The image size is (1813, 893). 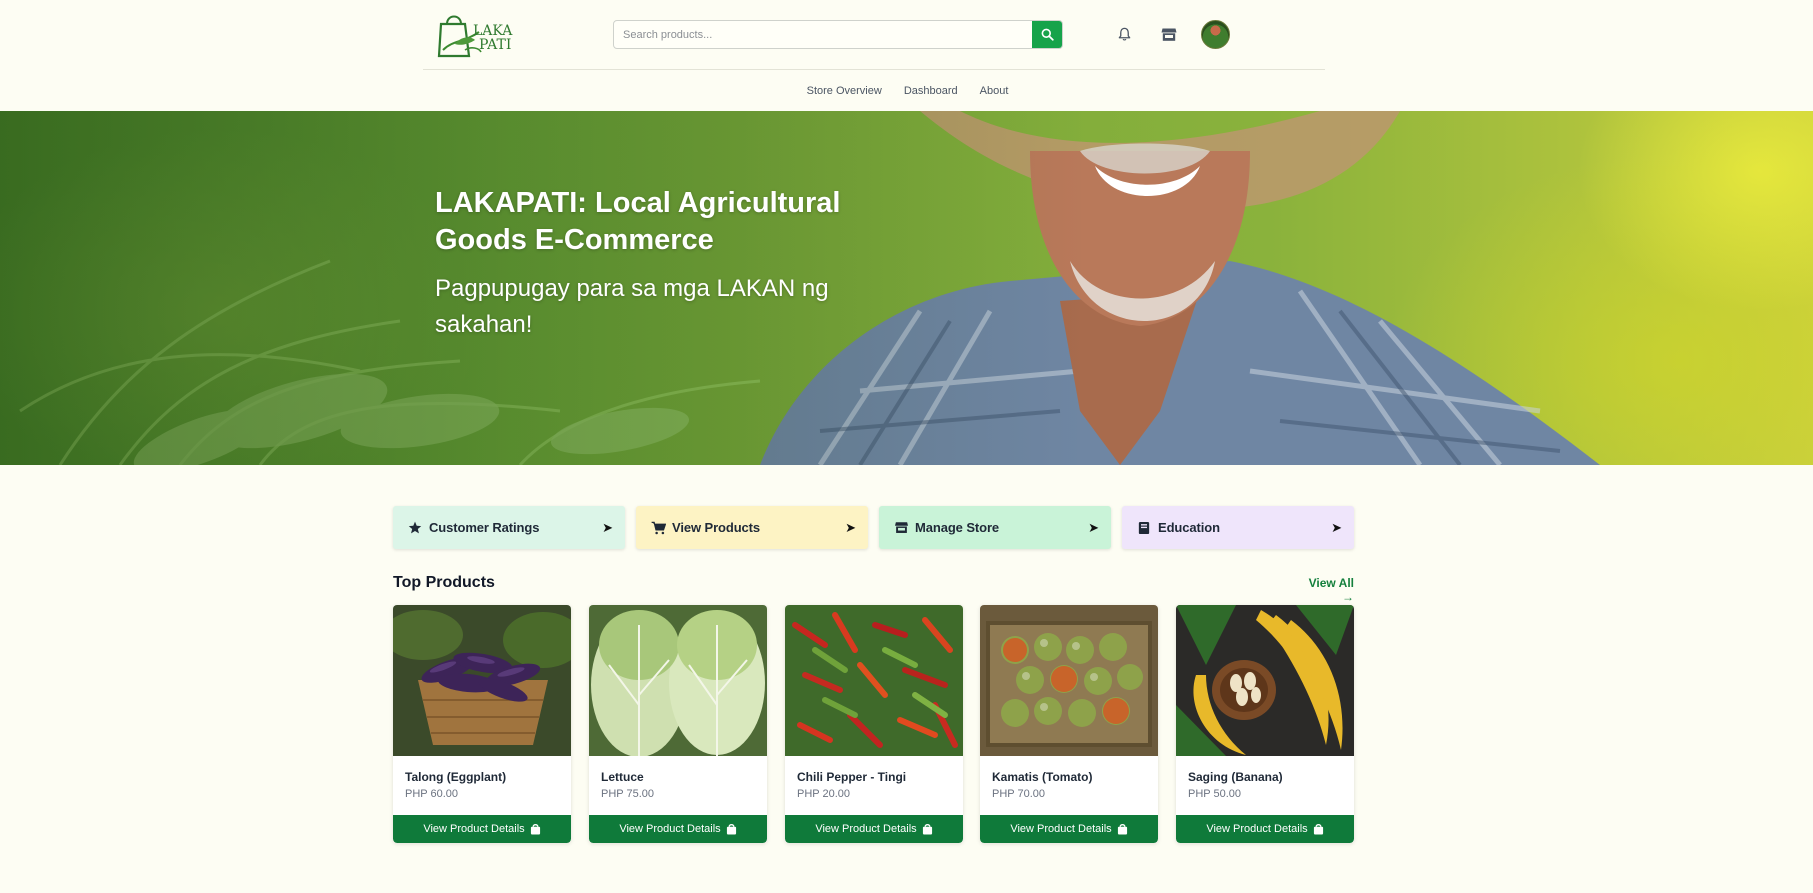 I want to click on product-name: Talong (Eggplant), so click(x=456, y=777).